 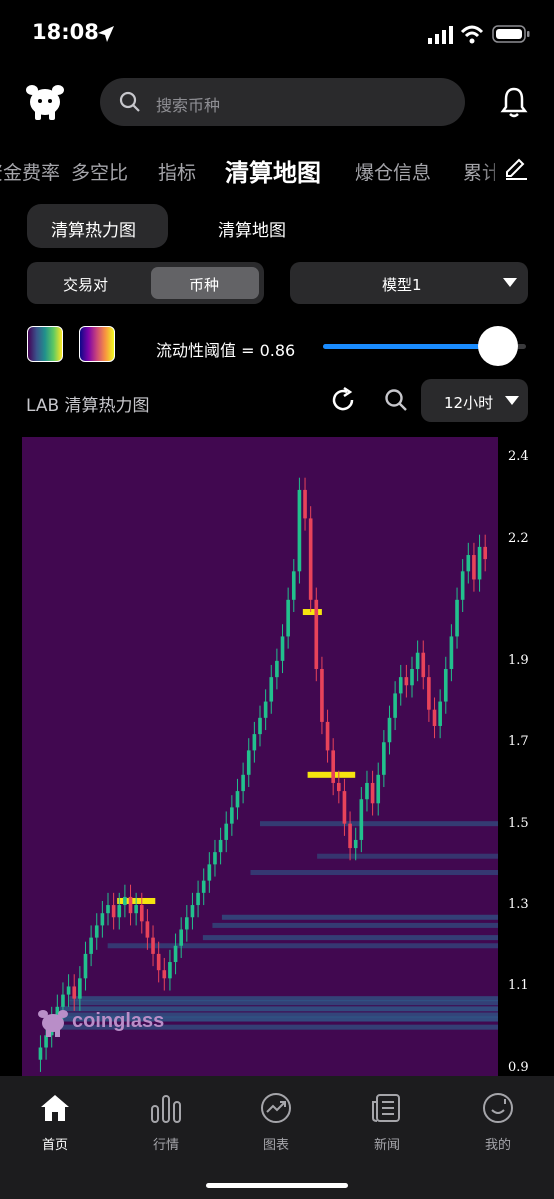 I want to click on palette-plasma-swatch, so click(x=97, y=344).